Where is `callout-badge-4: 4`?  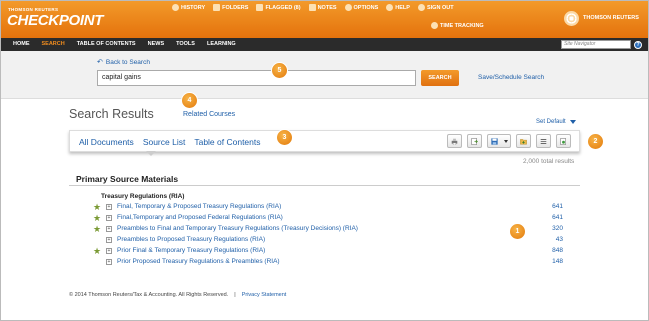 callout-badge-4: 4 is located at coordinates (189, 100).